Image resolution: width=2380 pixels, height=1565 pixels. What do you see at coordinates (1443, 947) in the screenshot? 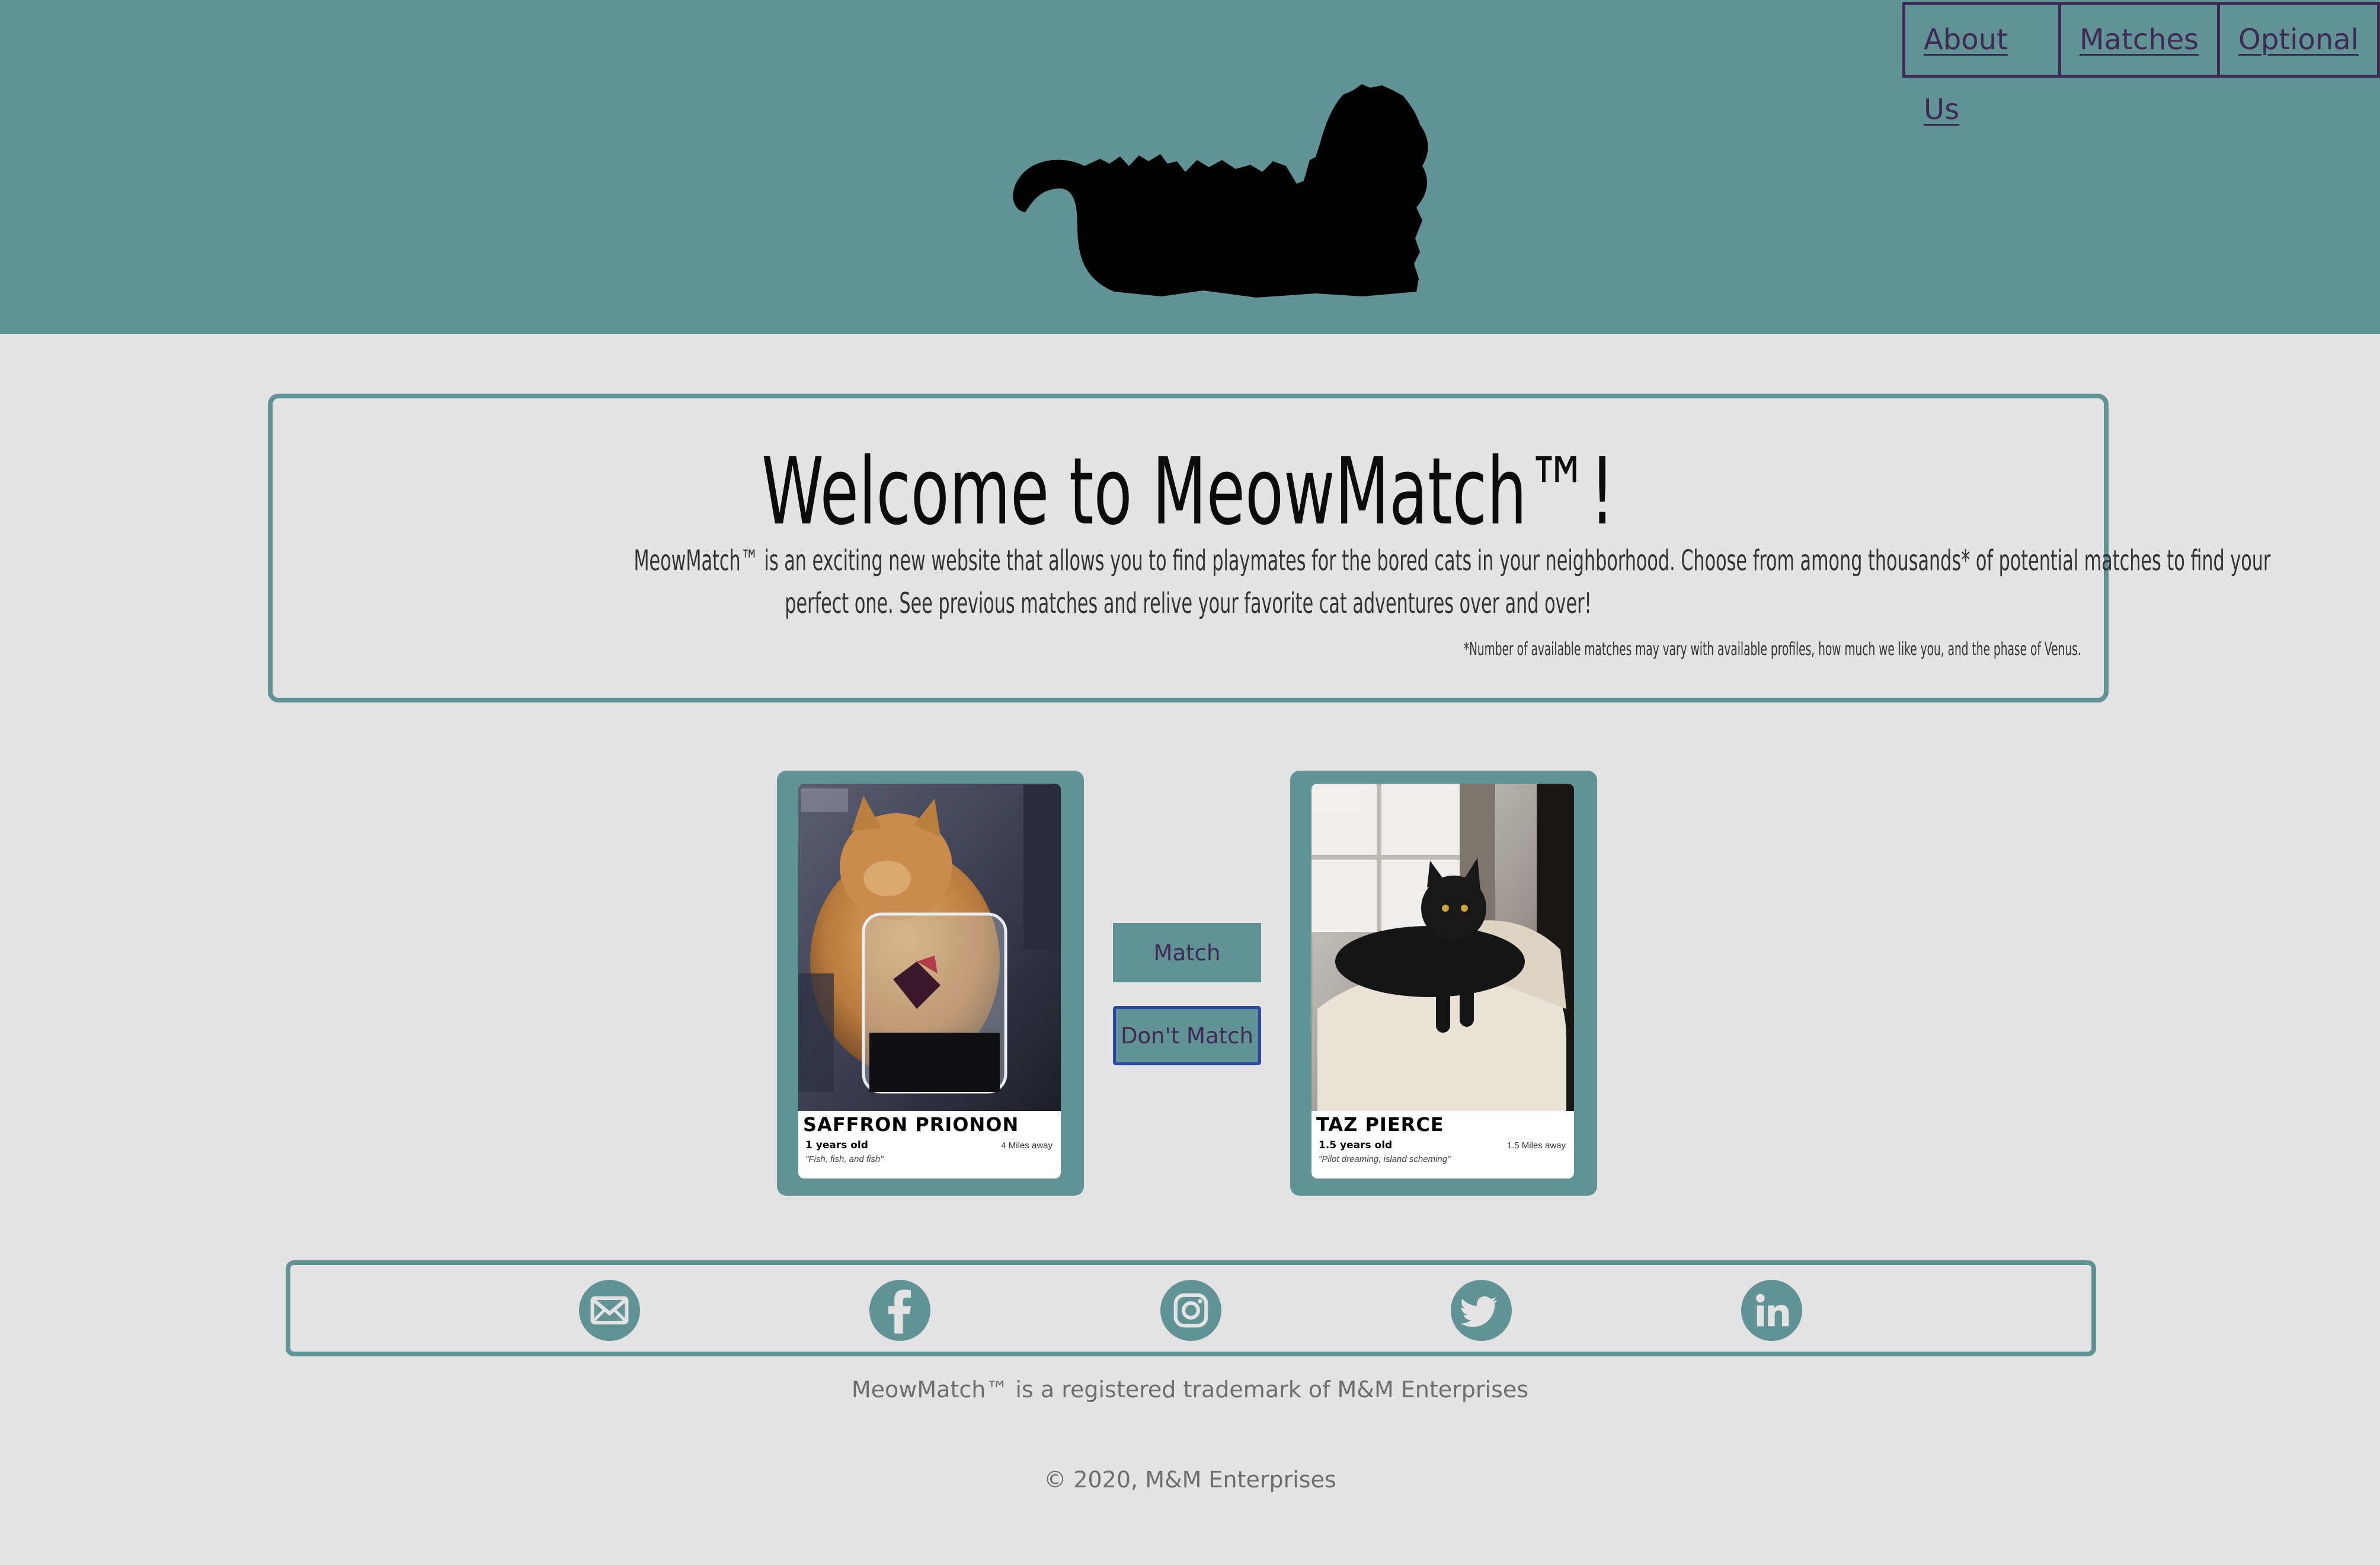
I see `cat-photo-black` at bounding box center [1443, 947].